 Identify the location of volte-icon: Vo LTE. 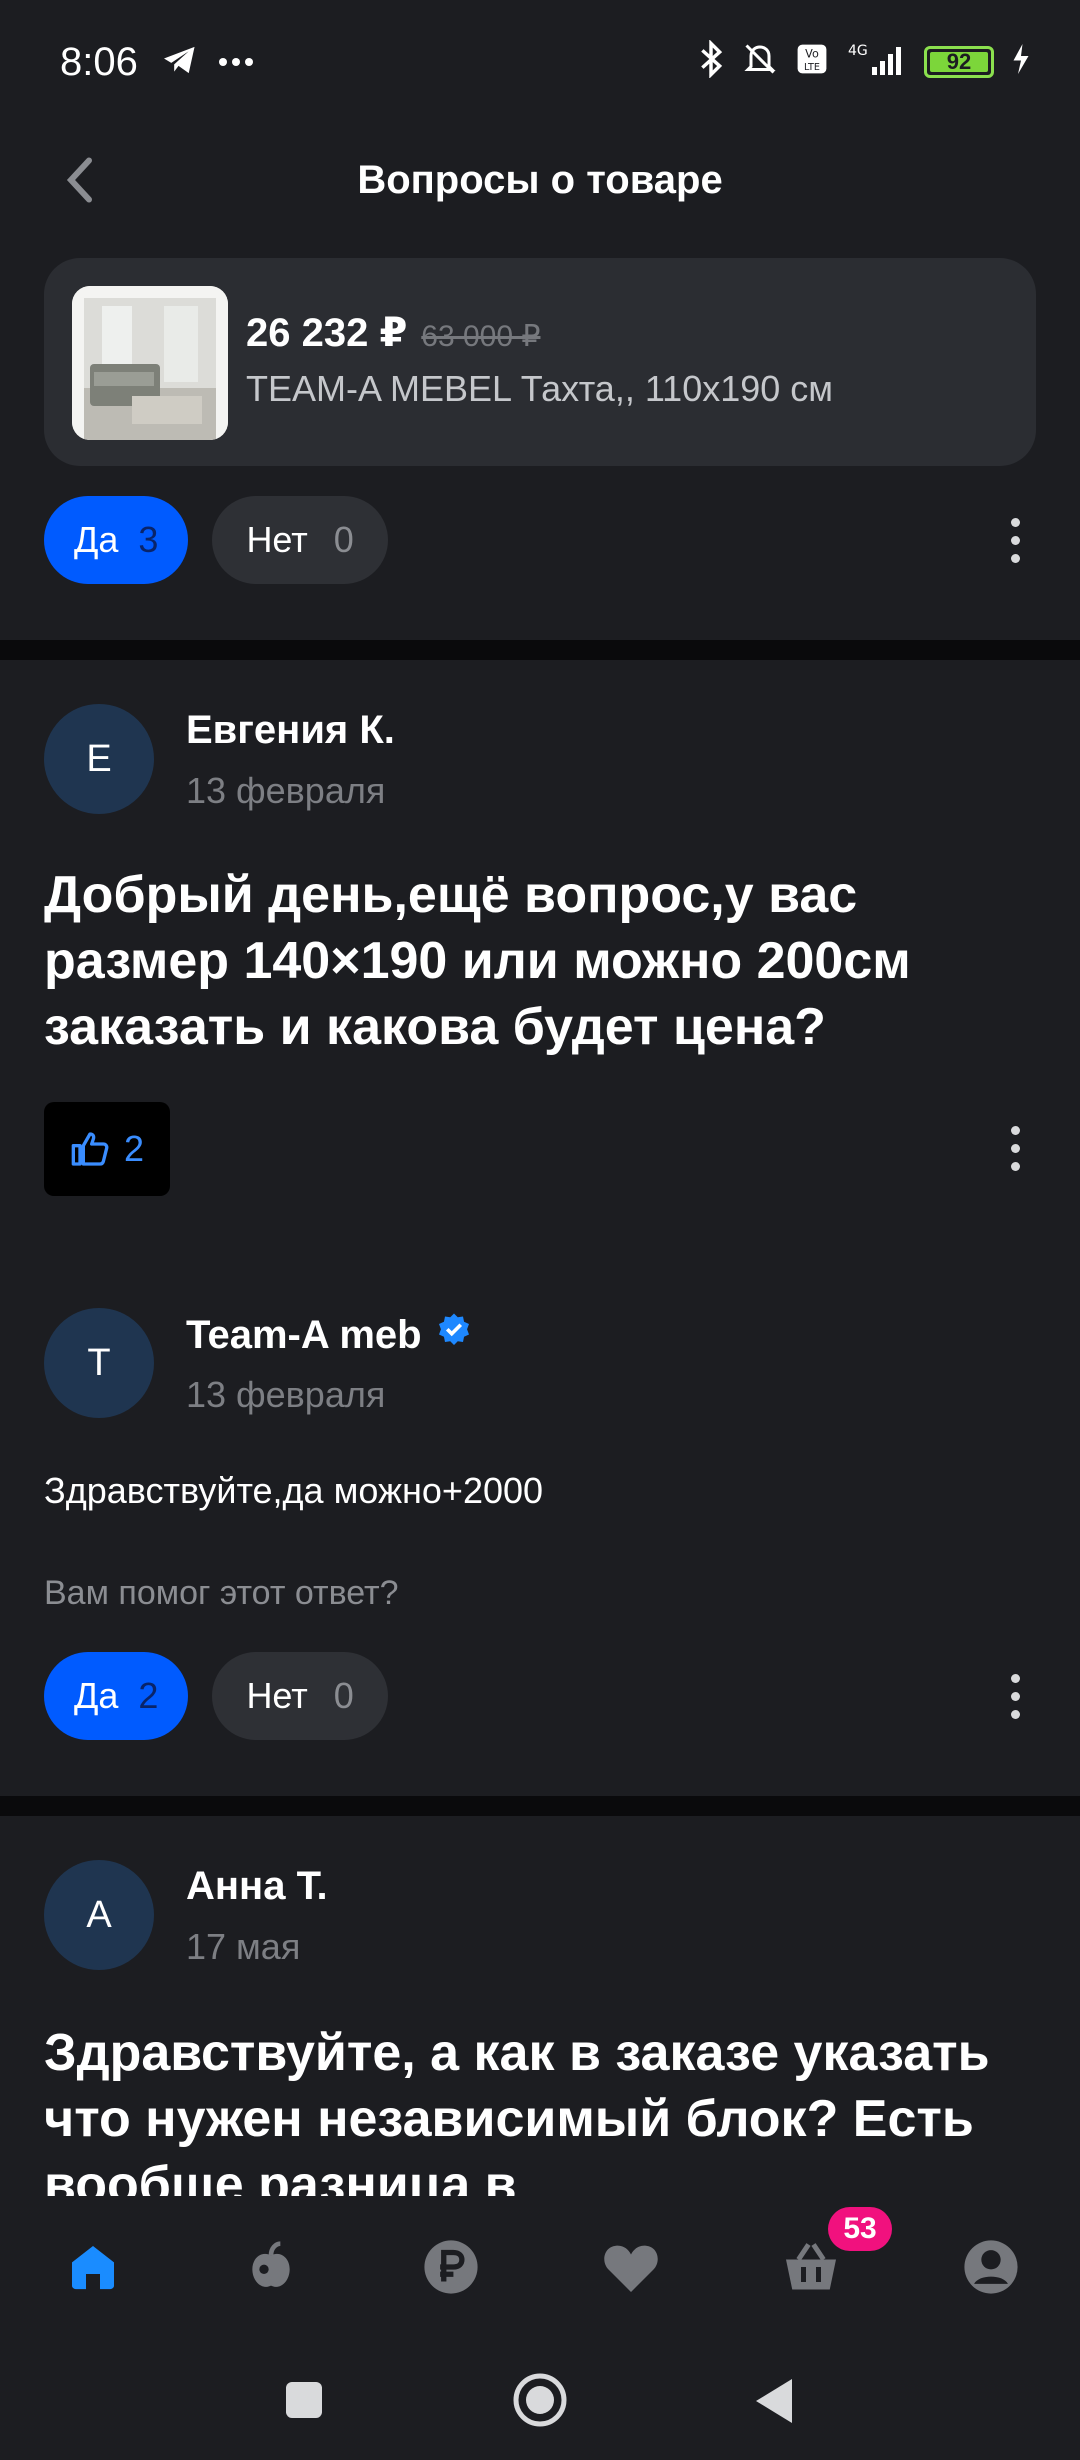
(812, 61).